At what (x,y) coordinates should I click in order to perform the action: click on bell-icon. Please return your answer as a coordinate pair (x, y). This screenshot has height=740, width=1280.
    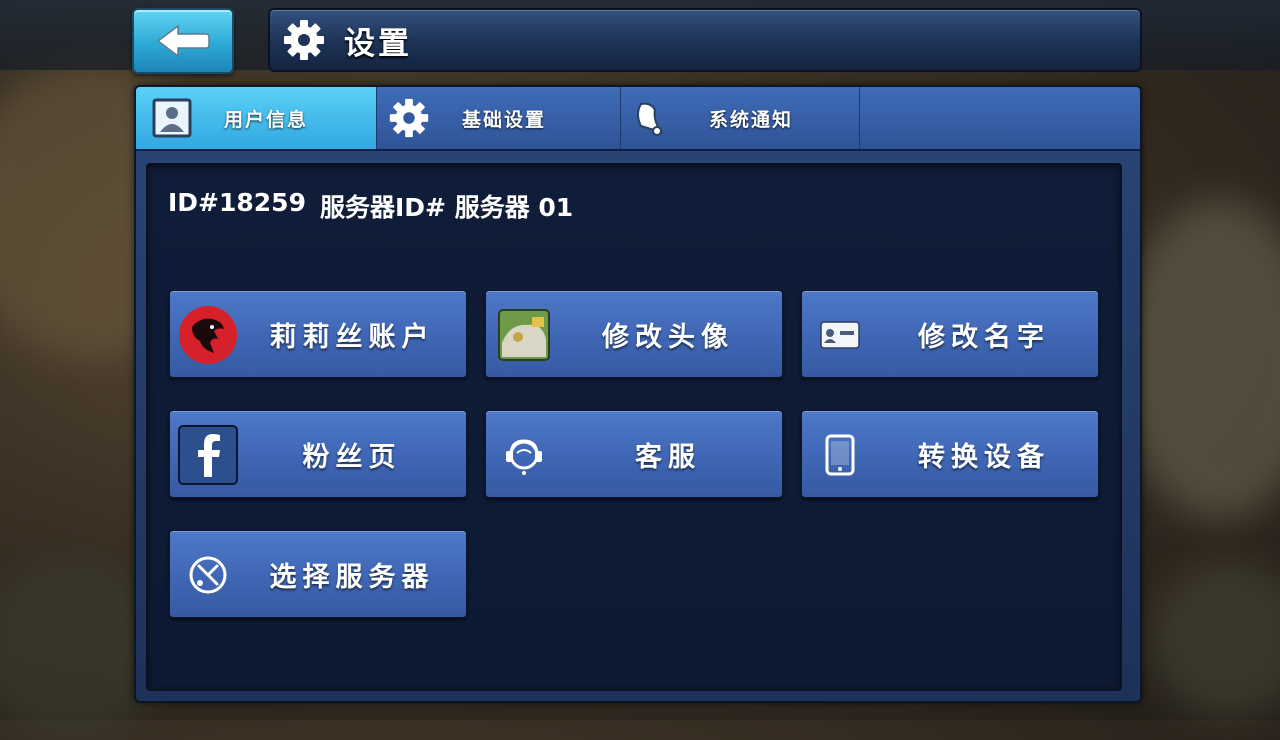
    Looking at the image, I should click on (650, 119).